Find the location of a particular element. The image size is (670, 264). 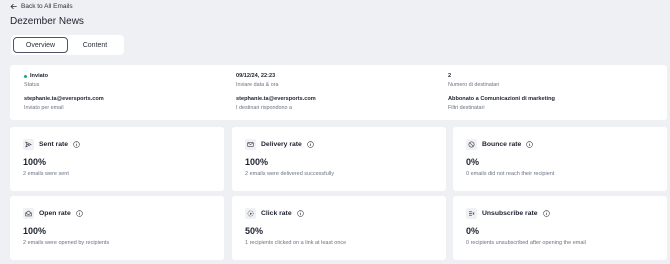

reply-to-value: stephanie.ta@eversports.com is located at coordinates (276, 99).